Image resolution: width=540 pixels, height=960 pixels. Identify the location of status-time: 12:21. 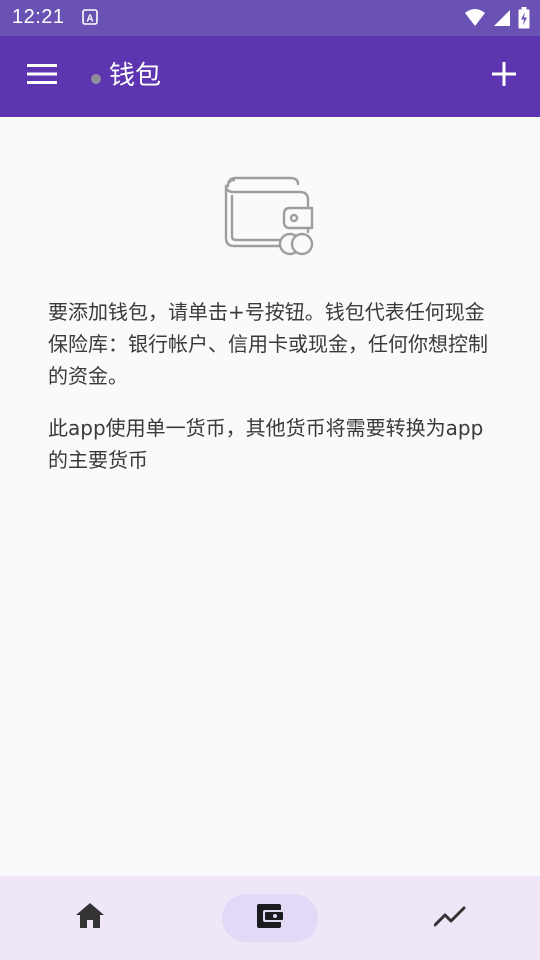
(38, 17).